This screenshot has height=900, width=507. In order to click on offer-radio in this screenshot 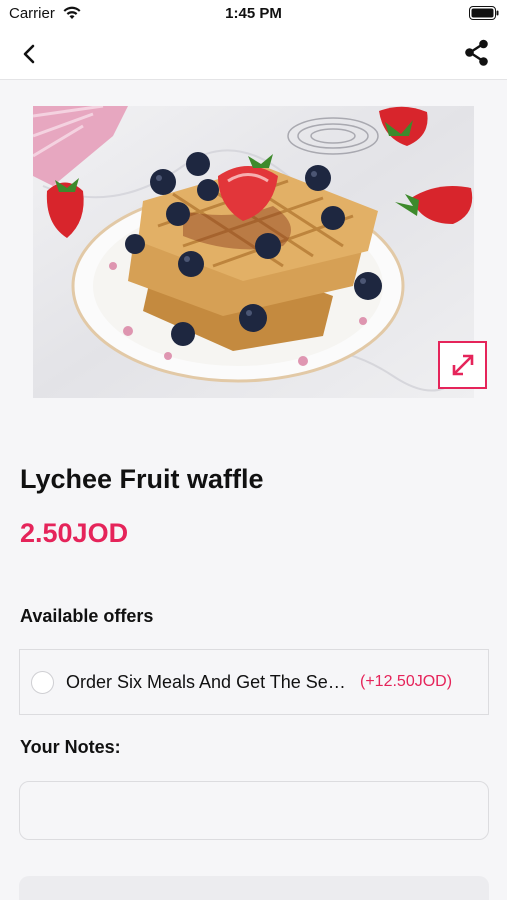, I will do `click(42, 682)`.